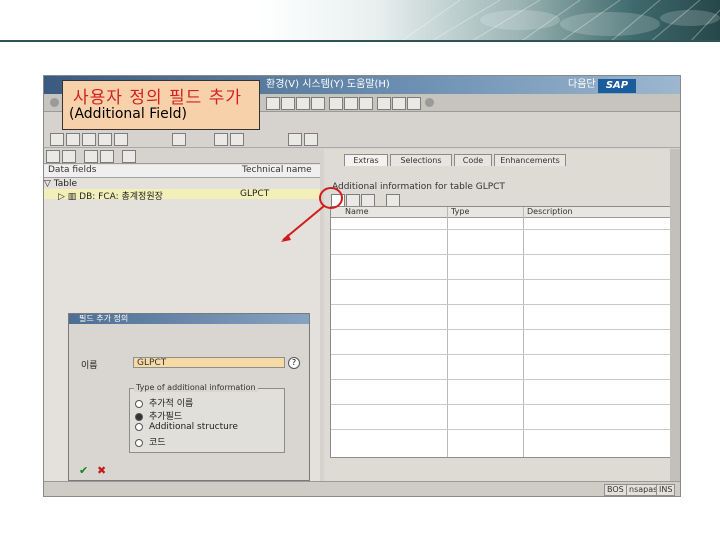 The width and height of the screenshot is (720, 540). Describe the element at coordinates (237, 139) in the screenshot. I see `info-icon` at that location.